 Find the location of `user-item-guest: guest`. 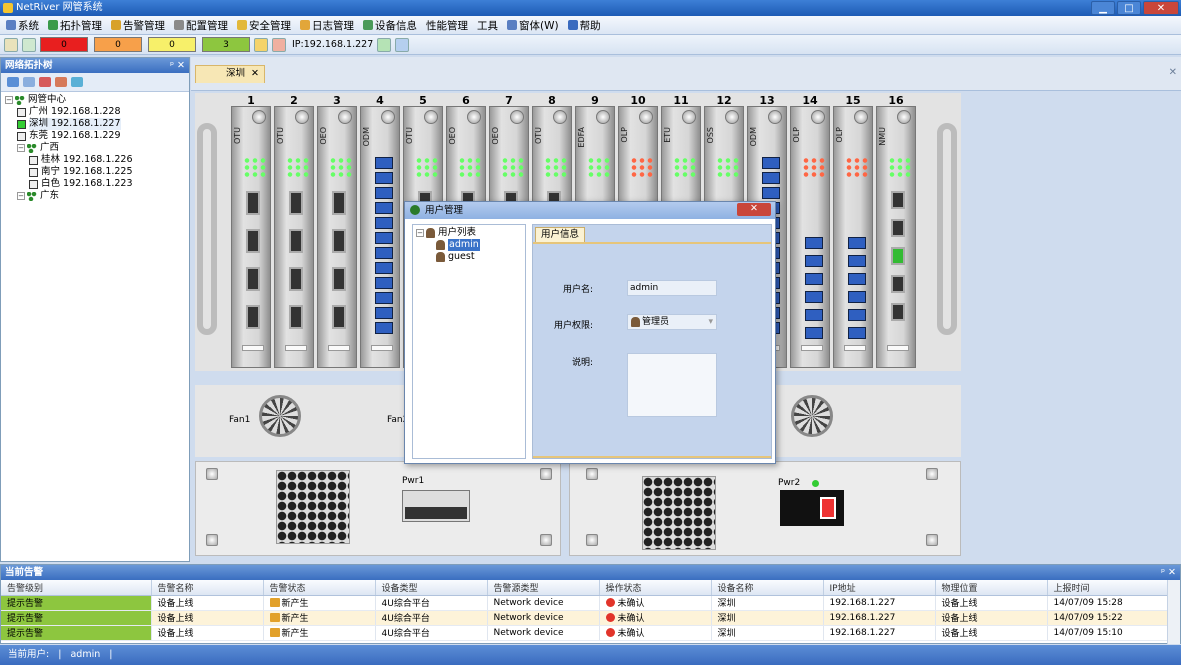

user-item-guest: guest is located at coordinates (470, 257).